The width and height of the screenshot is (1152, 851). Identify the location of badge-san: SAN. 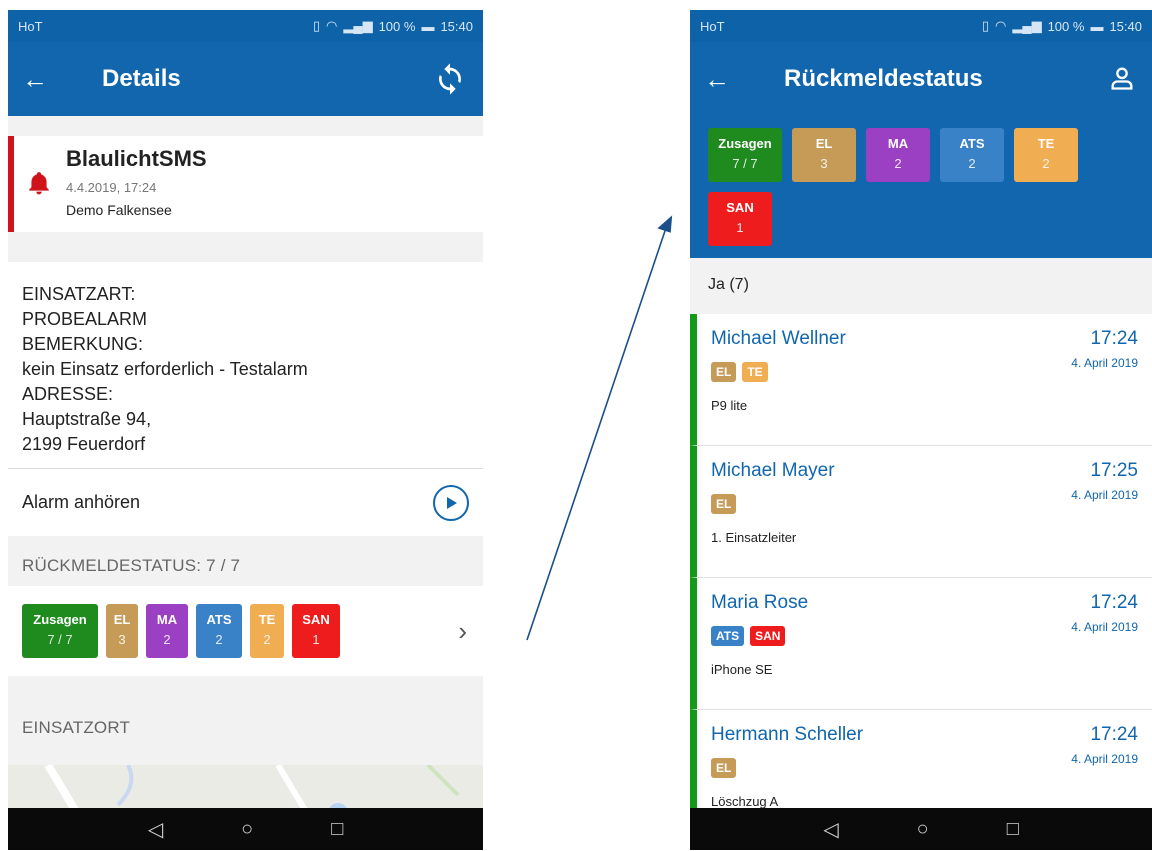
(768, 636).